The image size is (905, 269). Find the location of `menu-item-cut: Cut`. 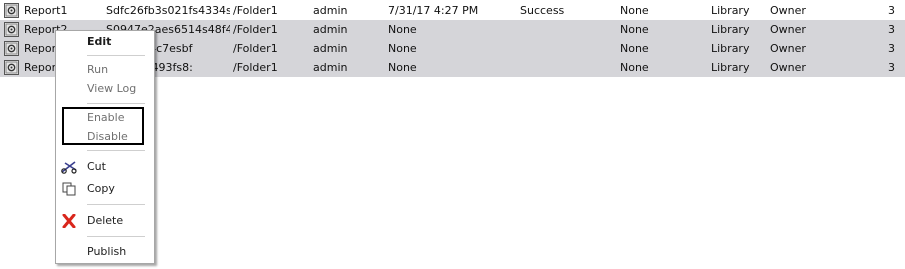

menu-item-cut: Cut is located at coordinates (105, 167).